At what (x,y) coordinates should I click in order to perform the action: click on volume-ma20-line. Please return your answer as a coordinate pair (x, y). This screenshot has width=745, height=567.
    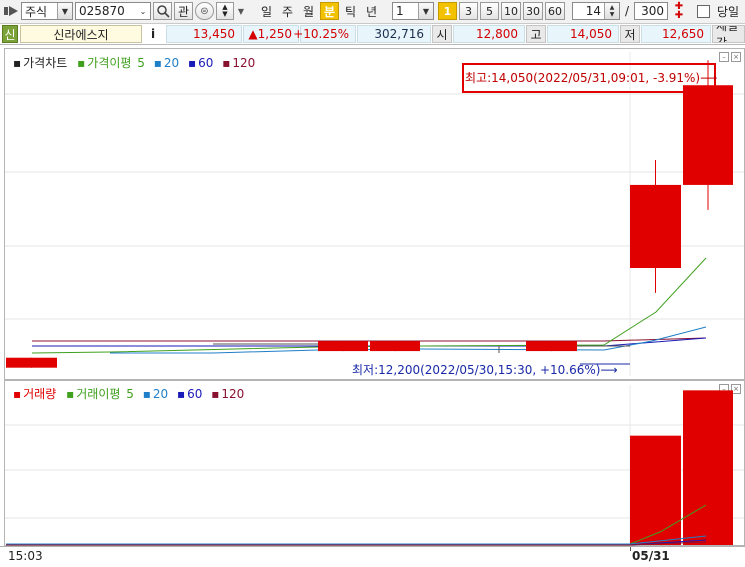
    Looking at the image, I should click on (356, 540).